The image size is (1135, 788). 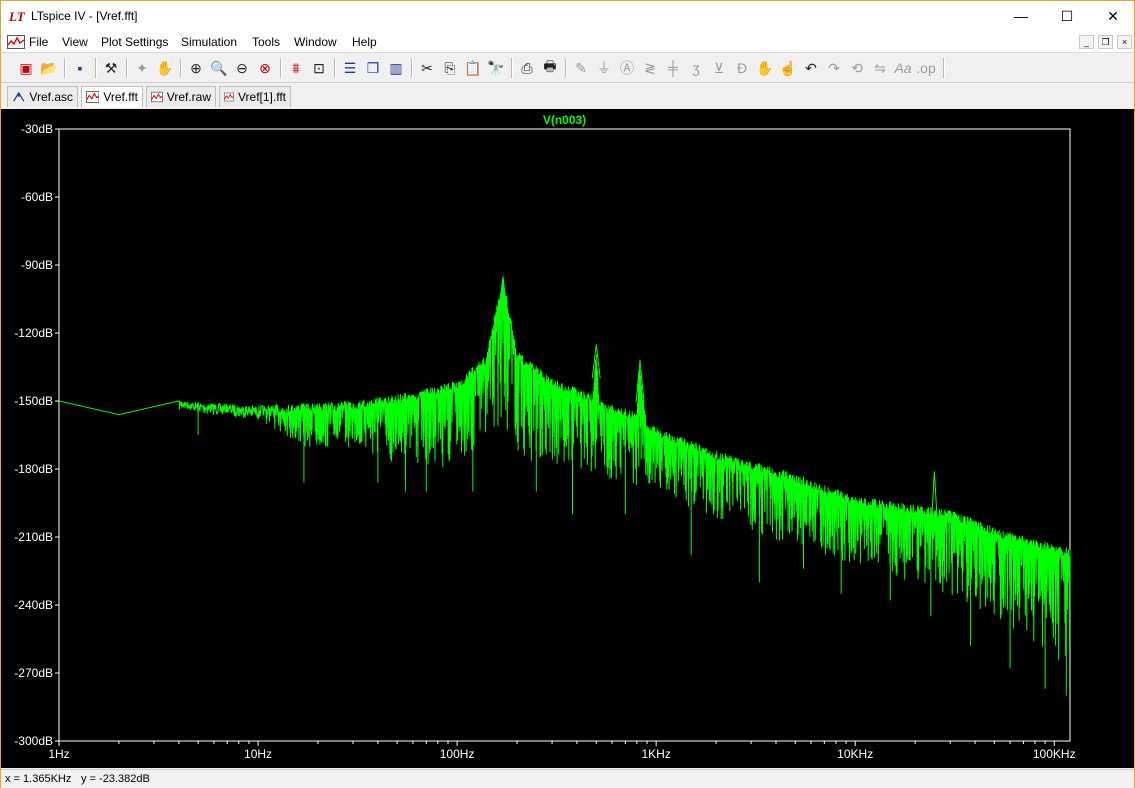 I want to click on rotate-icon: ⟲, so click(x=857, y=68).